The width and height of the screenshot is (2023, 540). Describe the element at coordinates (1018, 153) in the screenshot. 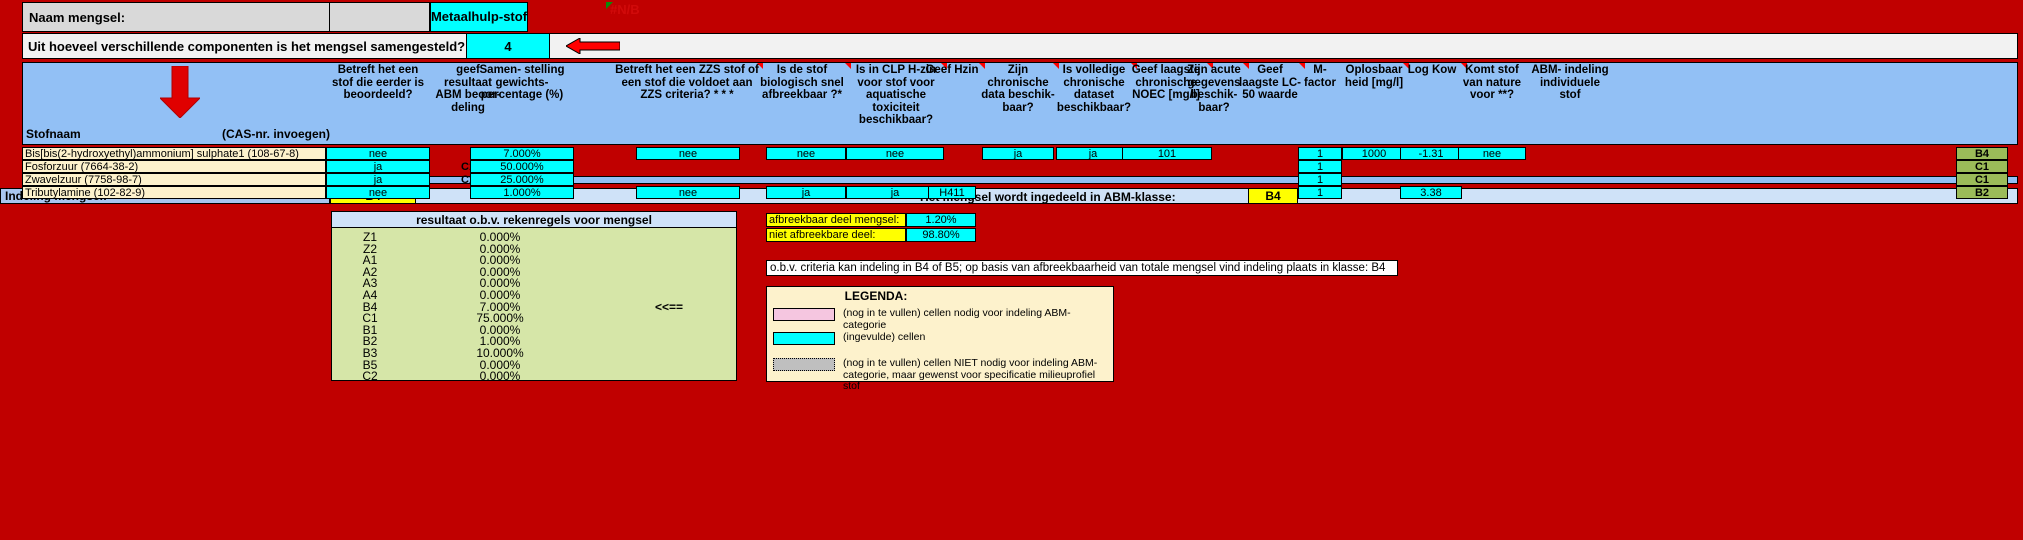

I see `cell-chron_data: ja` at that location.